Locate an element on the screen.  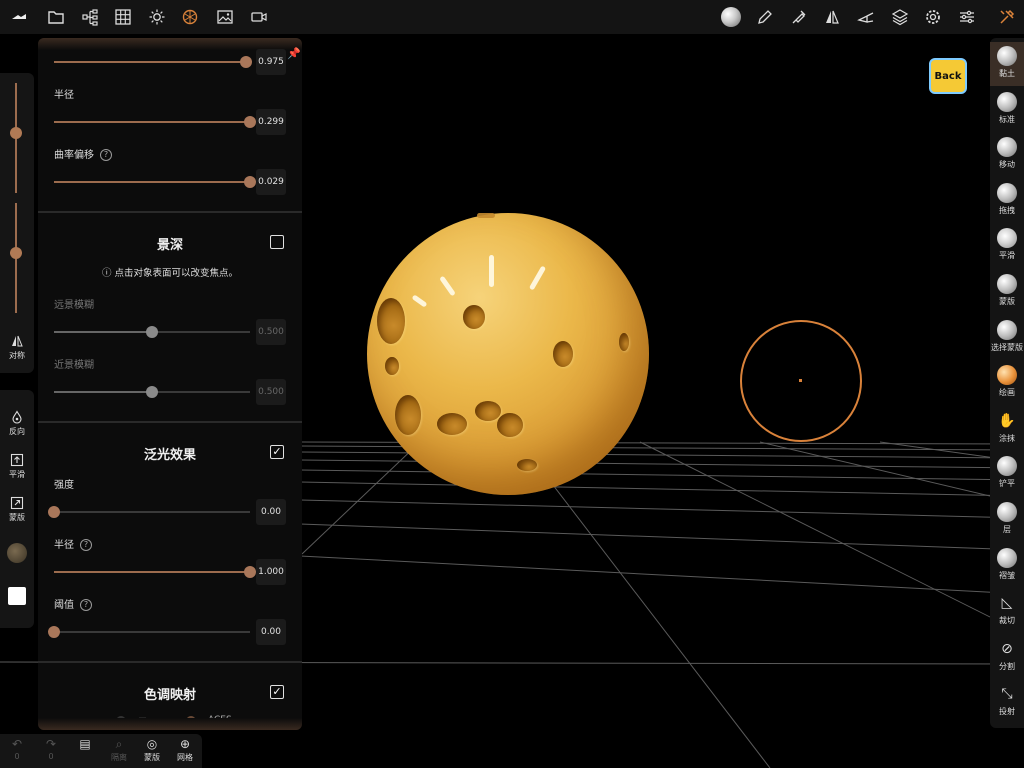
color-swatch is located at coordinates (17, 596).